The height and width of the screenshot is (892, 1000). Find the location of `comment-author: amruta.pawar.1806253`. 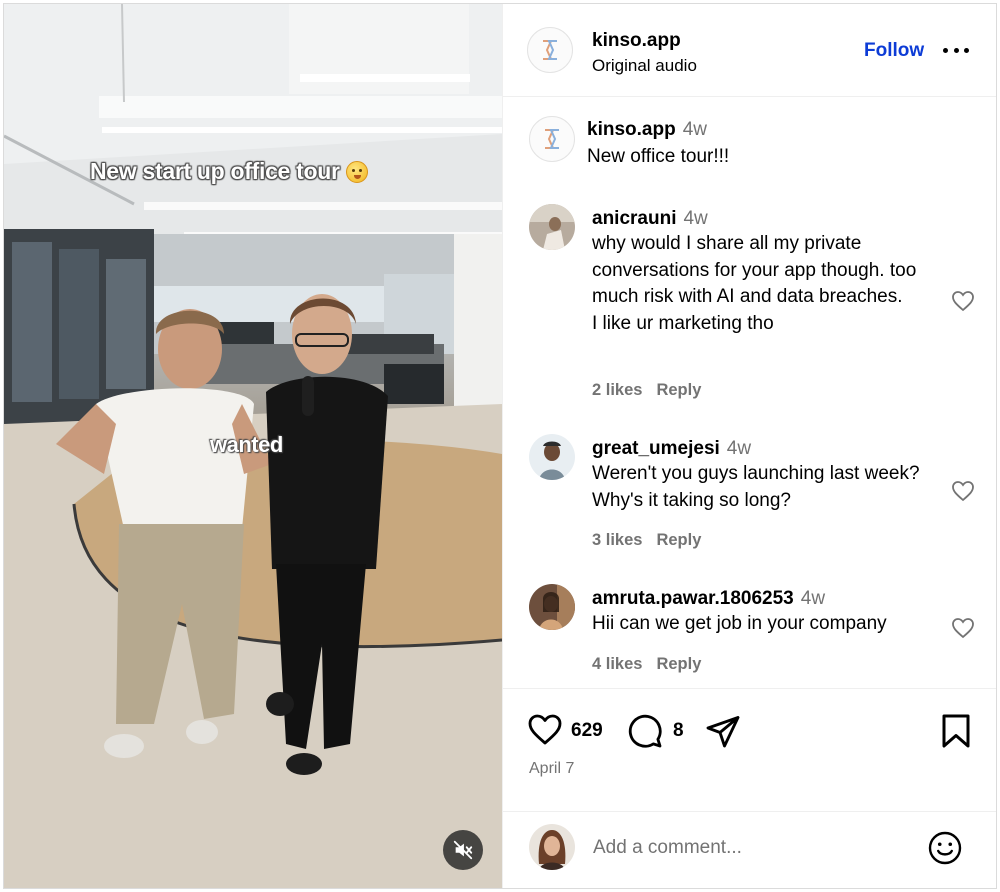

comment-author: amruta.pawar.1806253 is located at coordinates (693, 598).